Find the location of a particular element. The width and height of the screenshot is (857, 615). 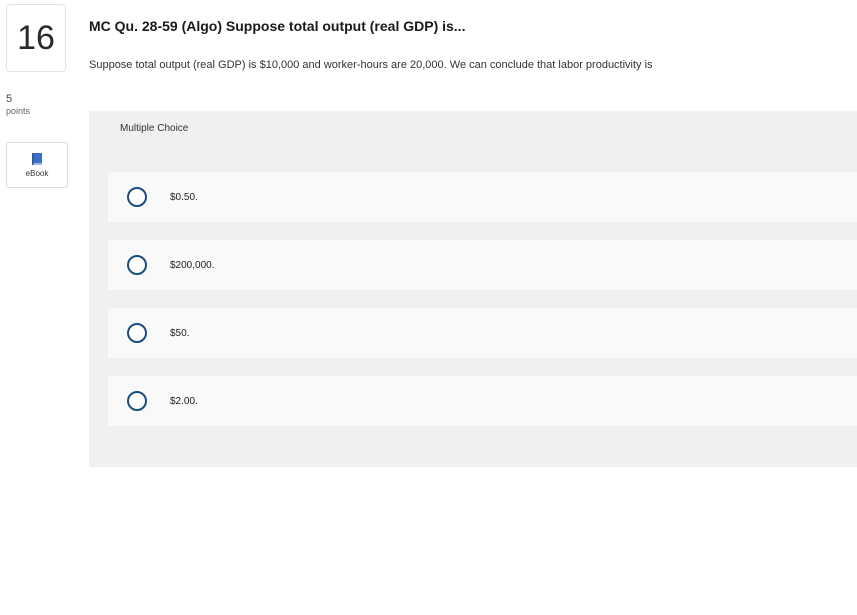

answer-option: $50. is located at coordinates (482, 333).